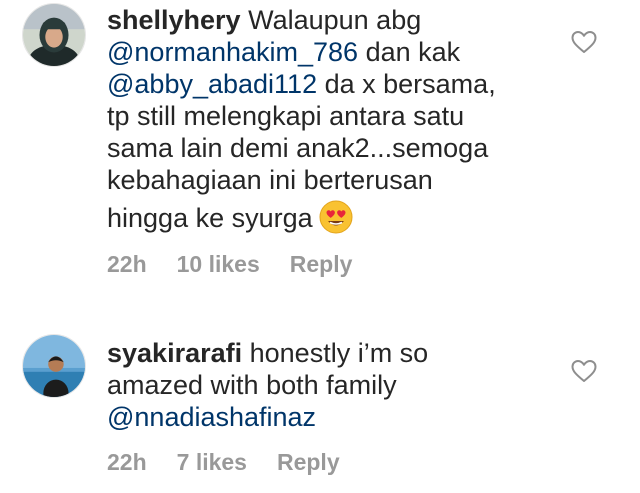 This screenshot has height=493, width=640. I want to click on comment-line: amazed with both family, so click(252, 385).